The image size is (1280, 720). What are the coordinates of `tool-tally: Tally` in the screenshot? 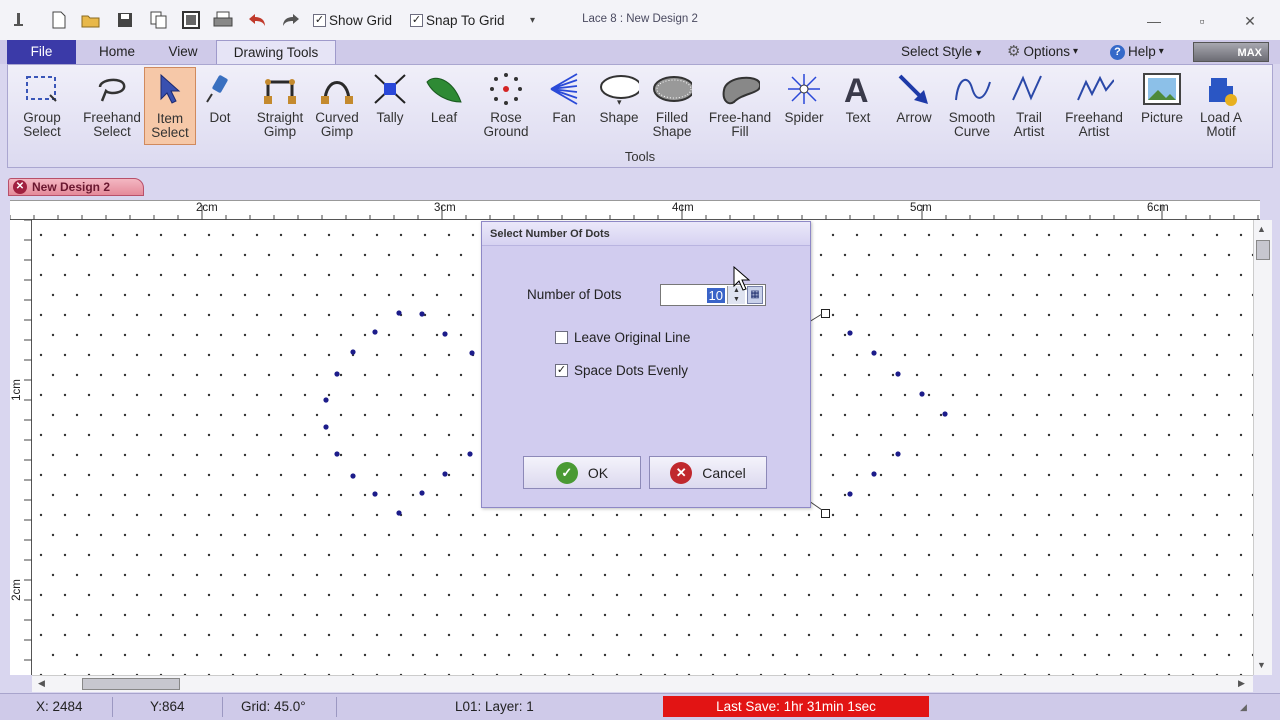 It's located at (390, 106).